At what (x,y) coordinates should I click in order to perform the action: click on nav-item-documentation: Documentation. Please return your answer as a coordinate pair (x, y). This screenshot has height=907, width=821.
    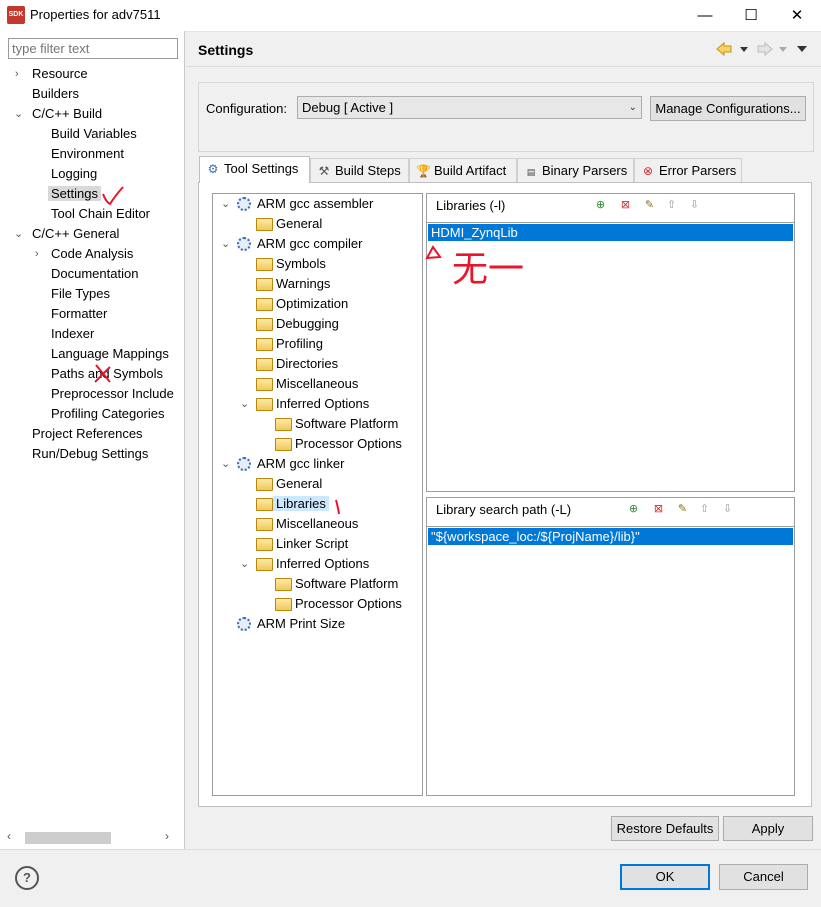
    Looking at the image, I should click on (92, 274).